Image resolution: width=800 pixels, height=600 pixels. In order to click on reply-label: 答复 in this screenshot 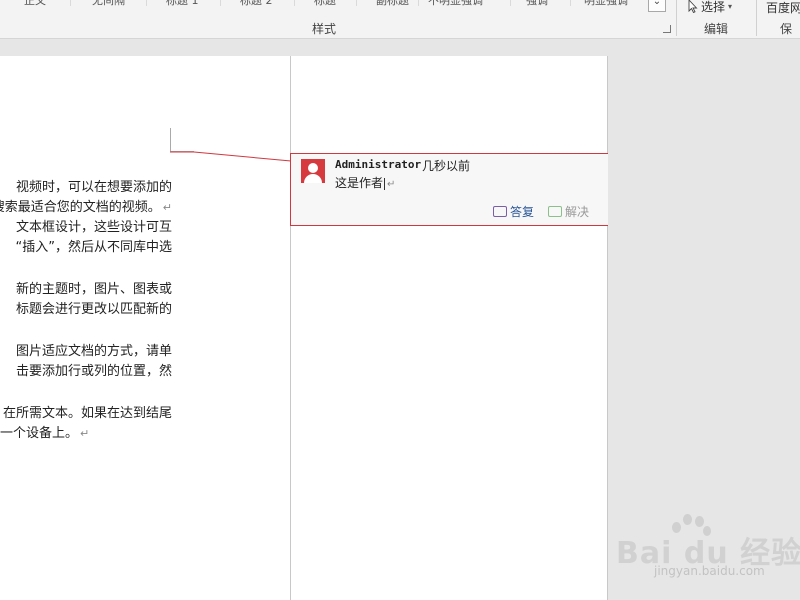, I will do `click(522, 212)`.